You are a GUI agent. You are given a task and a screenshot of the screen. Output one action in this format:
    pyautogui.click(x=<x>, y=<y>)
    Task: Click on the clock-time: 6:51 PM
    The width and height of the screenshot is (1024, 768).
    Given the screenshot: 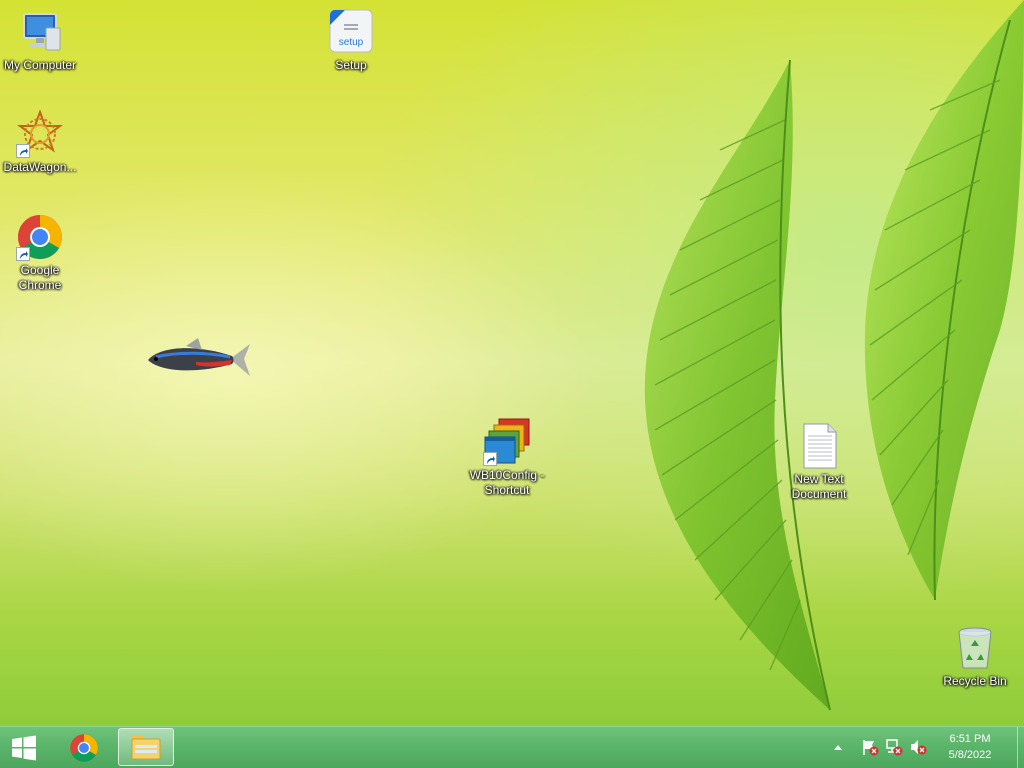 What is the action you would take?
    pyautogui.click(x=970, y=739)
    